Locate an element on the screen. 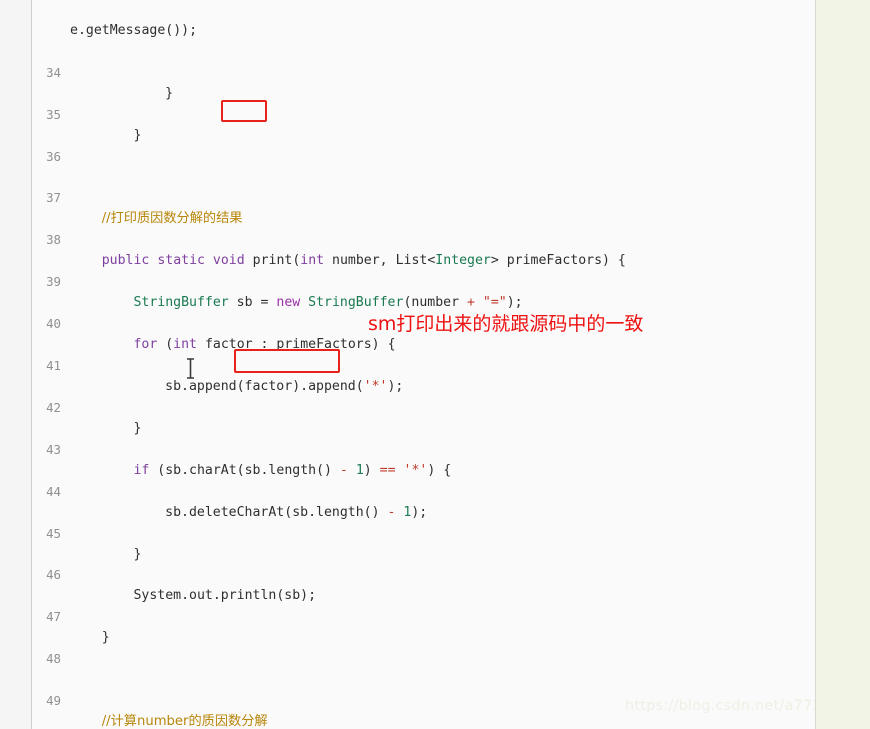  ibeam-icon is located at coordinates (190, 368).